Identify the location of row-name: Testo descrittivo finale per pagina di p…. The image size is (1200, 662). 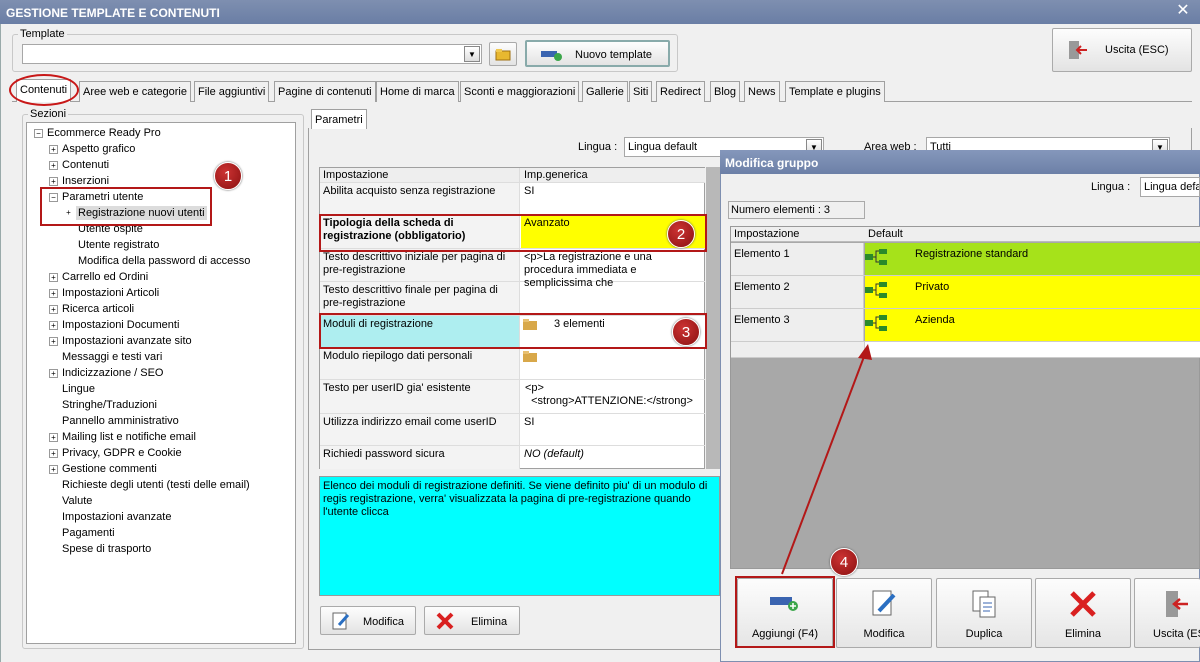
(420, 298).